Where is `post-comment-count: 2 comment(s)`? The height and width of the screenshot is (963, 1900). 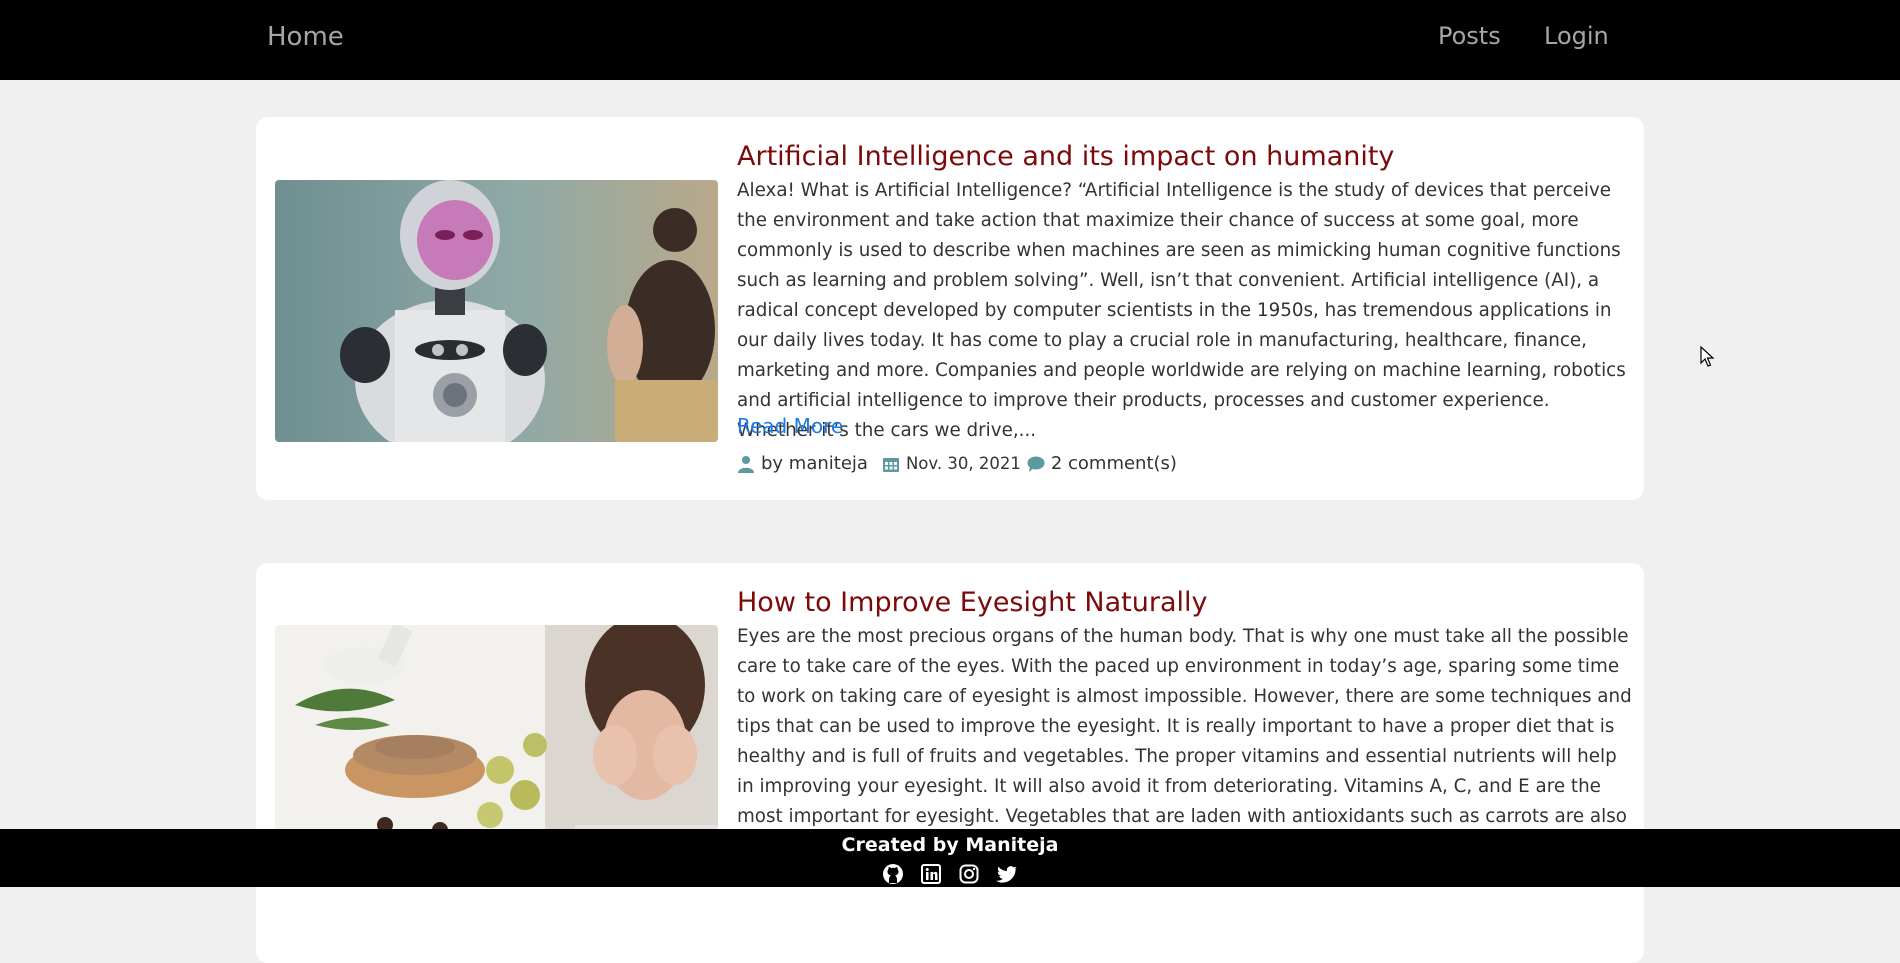
post-comment-count: 2 comment(s) is located at coordinates (1114, 463).